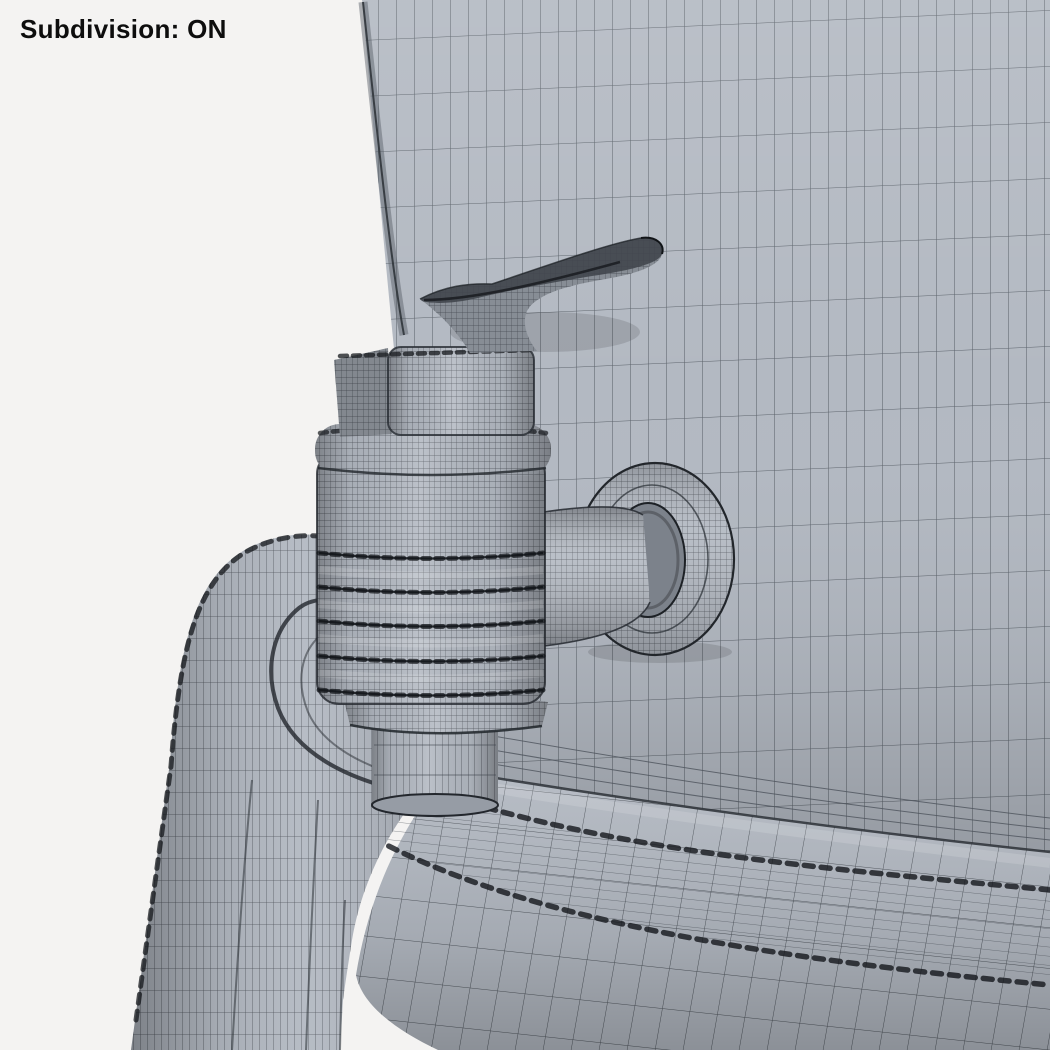 Image resolution: width=1050 pixels, height=1050 pixels. What do you see at coordinates (123, 29) in the screenshot?
I see `subdivision-label: Subdivision: ON` at bounding box center [123, 29].